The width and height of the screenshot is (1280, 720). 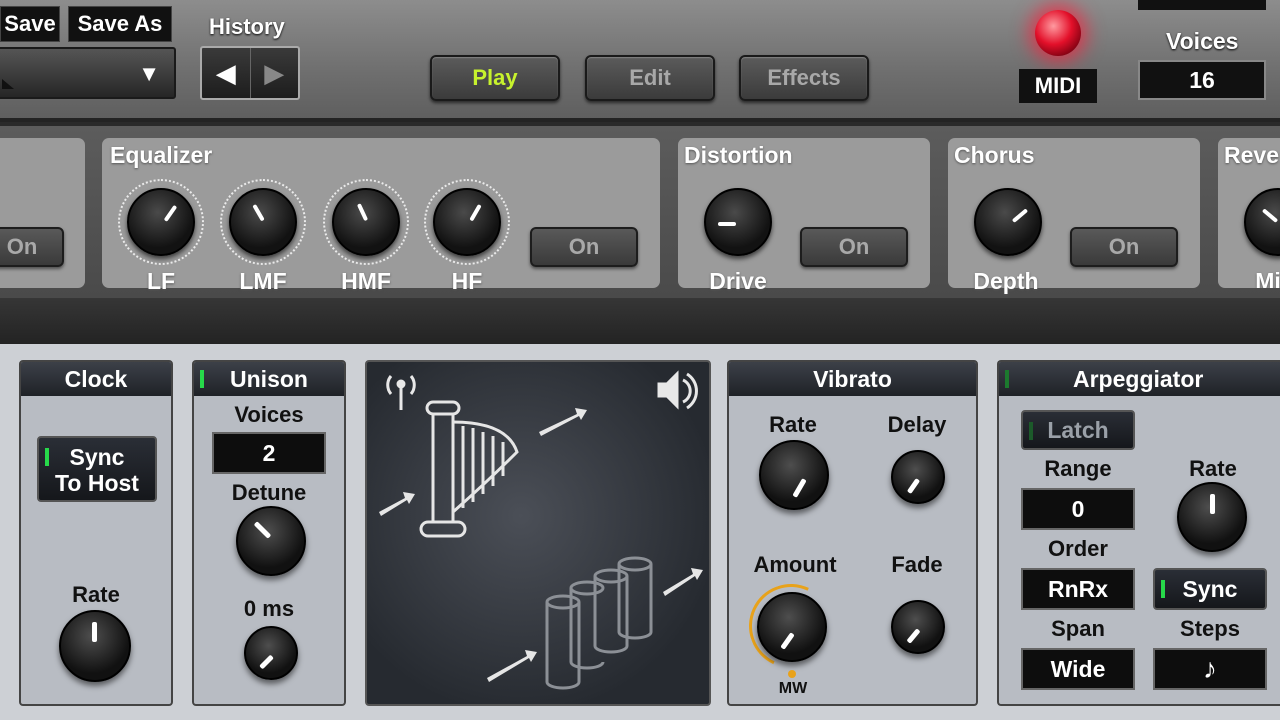 I want to click on unison-panel: Unison Voices 2 Detune 0 ms, so click(x=269, y=533).